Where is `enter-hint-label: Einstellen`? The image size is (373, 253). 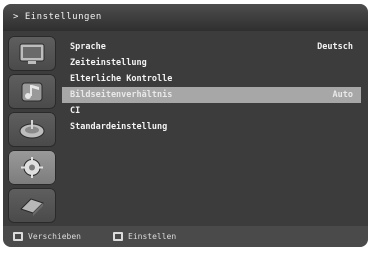
enter-hint-label: Einstellen is located at coordinates (152, 236).